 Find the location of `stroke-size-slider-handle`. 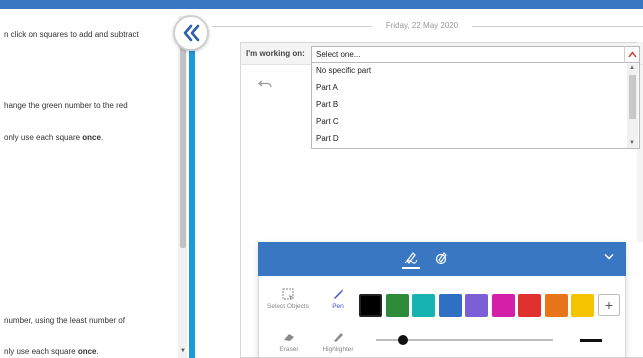

stroke-size-slider-handle is located at coordinates (403, 340).